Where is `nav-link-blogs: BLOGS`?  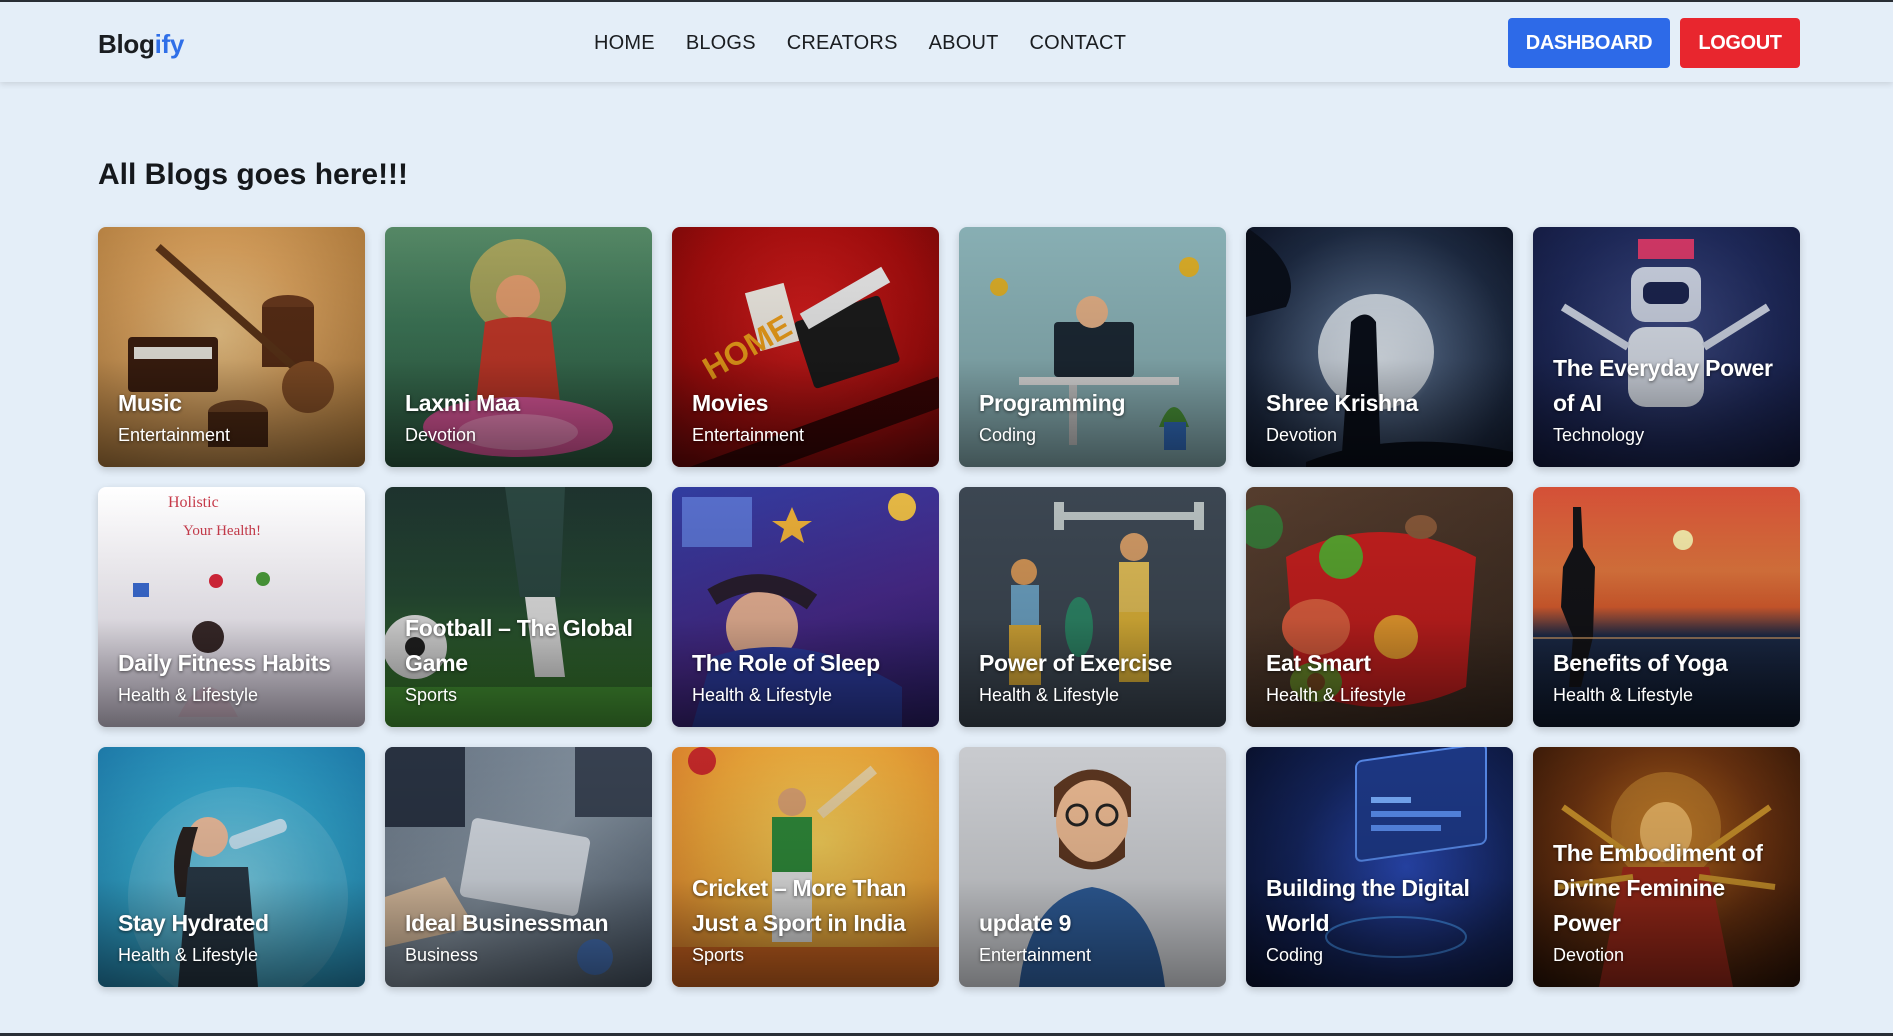
nav-link-blogs: BLOGS is located at coordinates (721, 43).